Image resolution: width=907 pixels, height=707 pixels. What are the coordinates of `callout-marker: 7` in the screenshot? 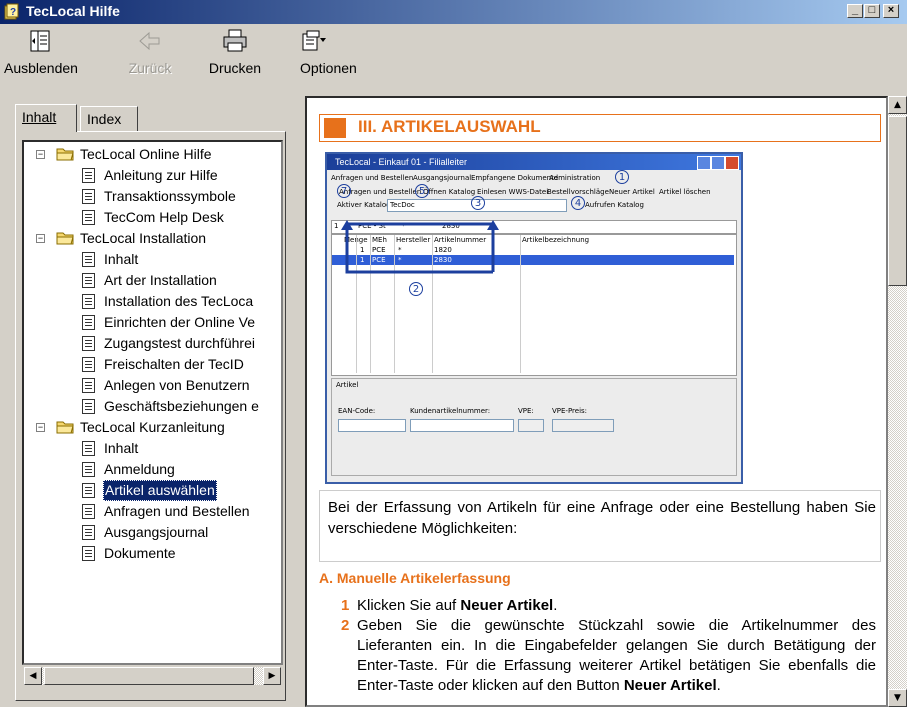 It's located at (344, 191).